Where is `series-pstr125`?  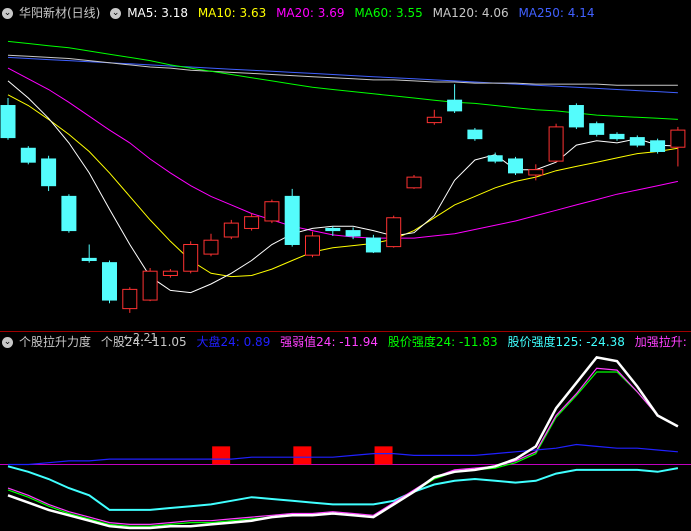
series-pstr125 is located at coordinates (343, 488).